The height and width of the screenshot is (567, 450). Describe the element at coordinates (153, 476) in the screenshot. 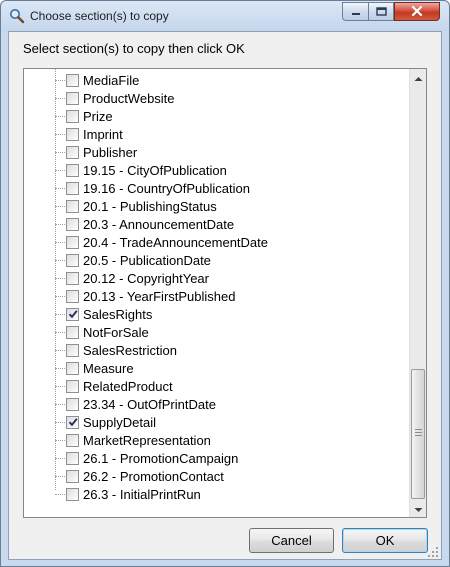

I see `tree-item-label: 26.2 - PromotionContact` at that location.